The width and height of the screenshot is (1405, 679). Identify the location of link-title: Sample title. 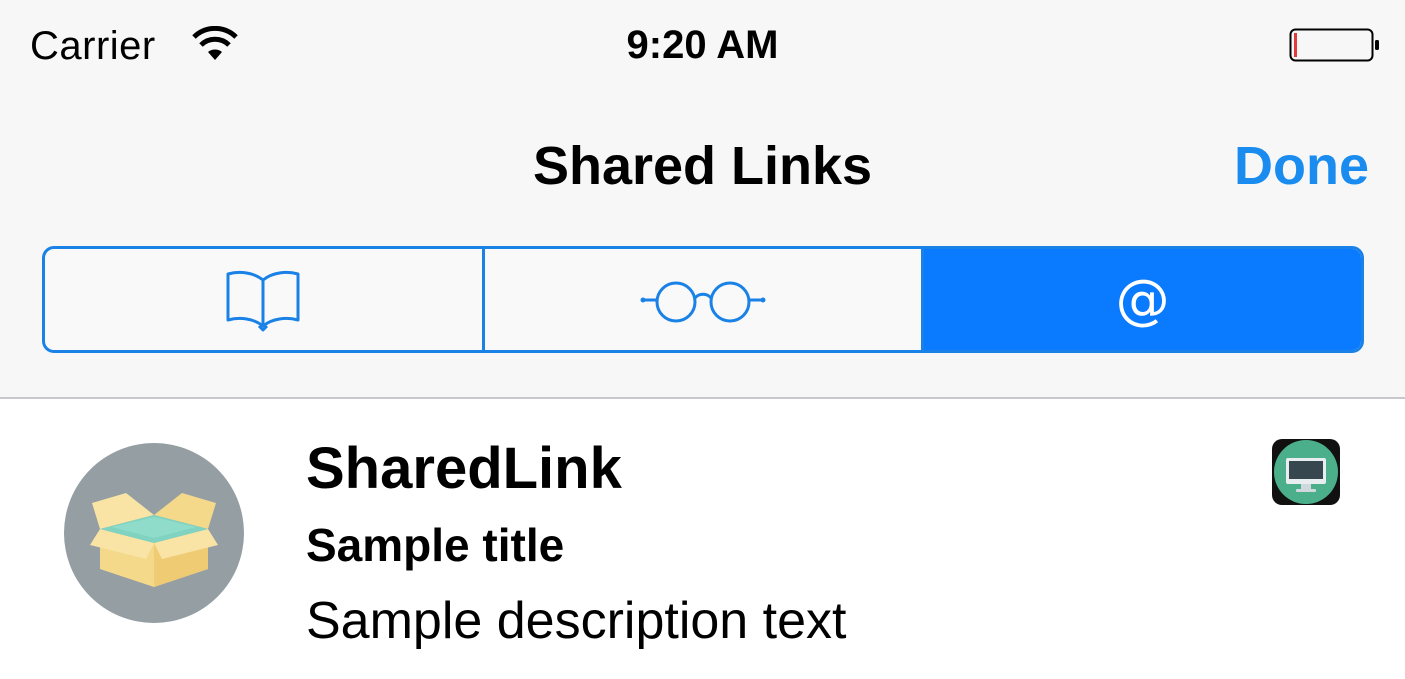
(435, 545).